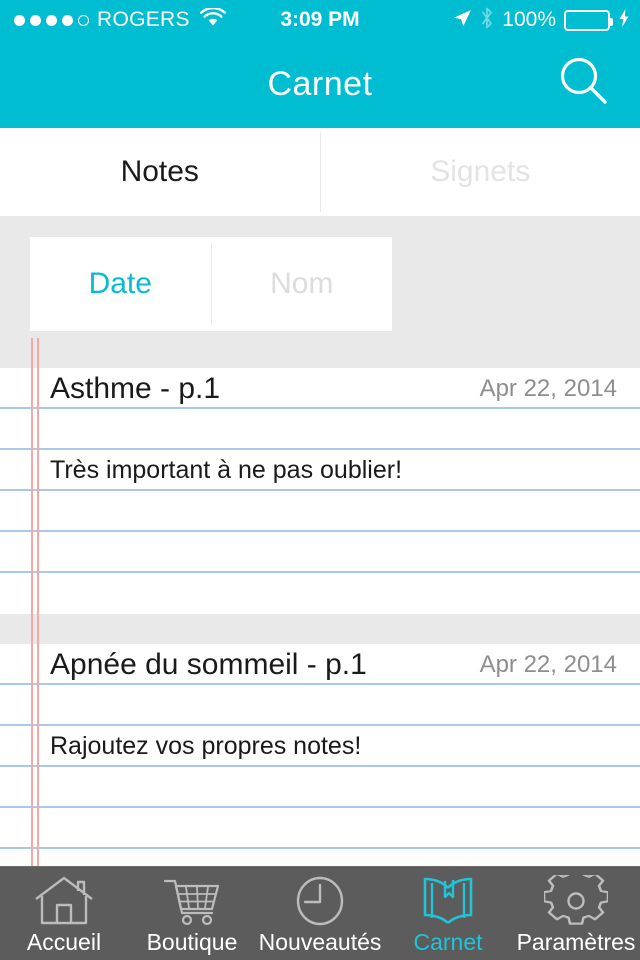 The width and height of the screenshot is (640, 960). What do you see at coordinates (448, 942) in the screenshot?
I see `tab-carnet-label: Carnet` at bounding box center [448, 942].